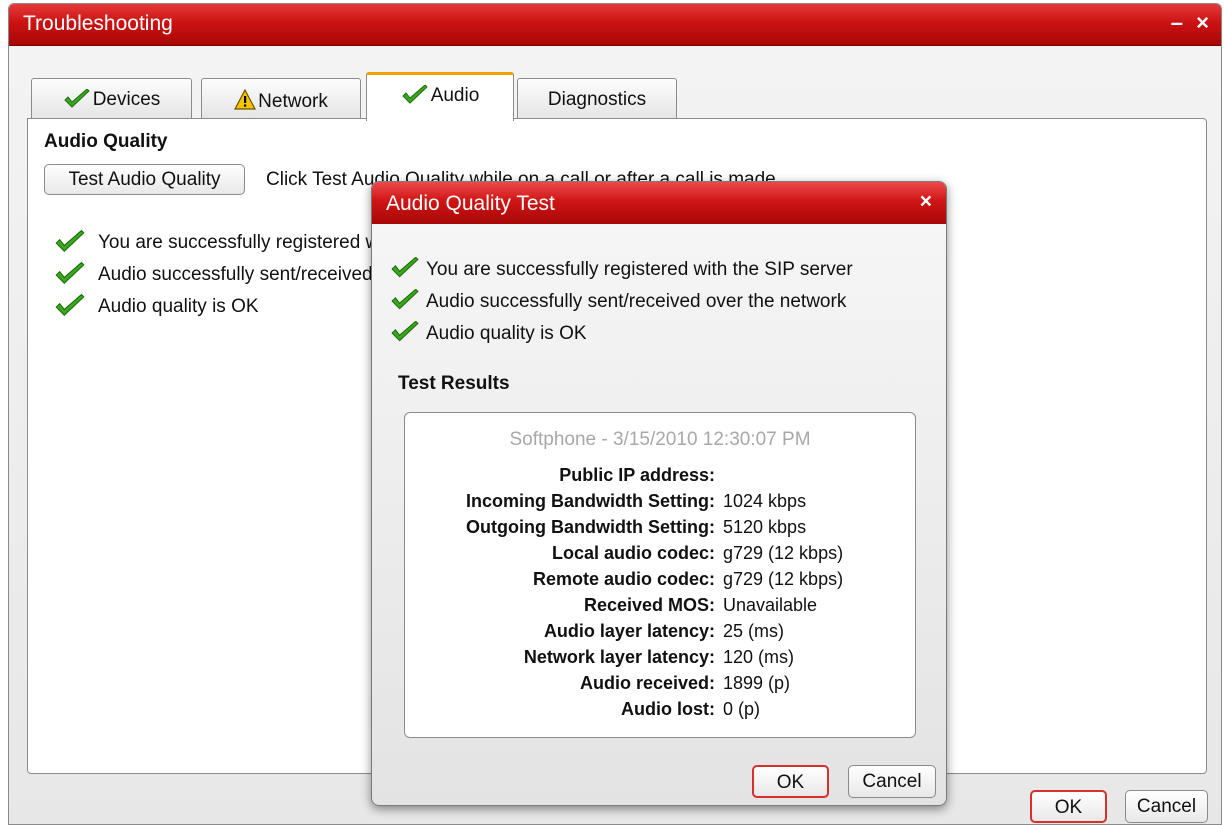 This screenshot has width=1225, height=825. Describe the element at coordinates (281, 99) in the screenshot. I see `tab-network: Network` at that location.